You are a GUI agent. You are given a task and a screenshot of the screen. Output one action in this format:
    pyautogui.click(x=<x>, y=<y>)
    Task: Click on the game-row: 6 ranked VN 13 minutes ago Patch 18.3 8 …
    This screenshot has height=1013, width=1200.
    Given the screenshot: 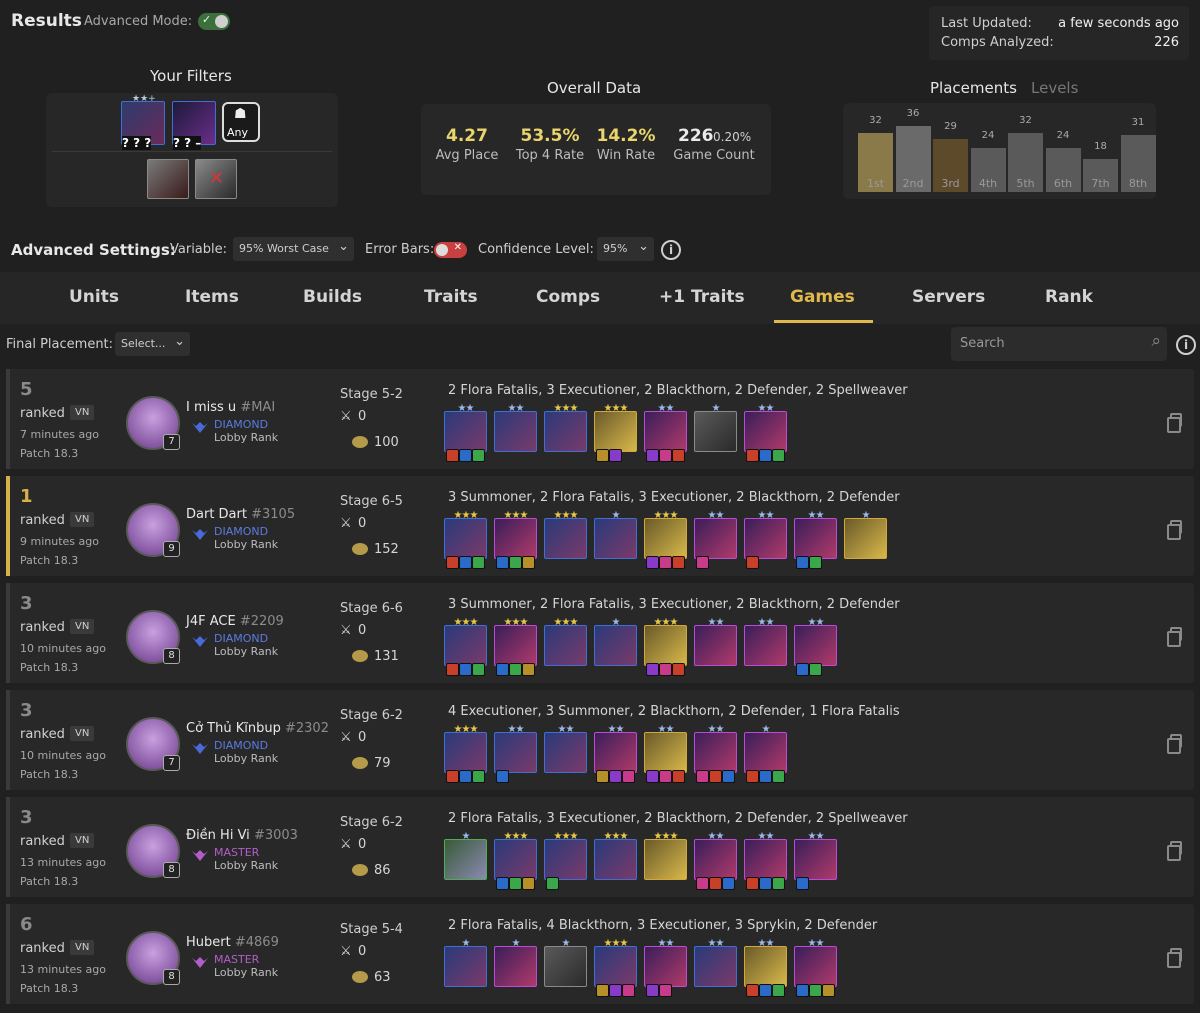 What is the action you would take?
    pyautogui.click(x=600, y=954)
    